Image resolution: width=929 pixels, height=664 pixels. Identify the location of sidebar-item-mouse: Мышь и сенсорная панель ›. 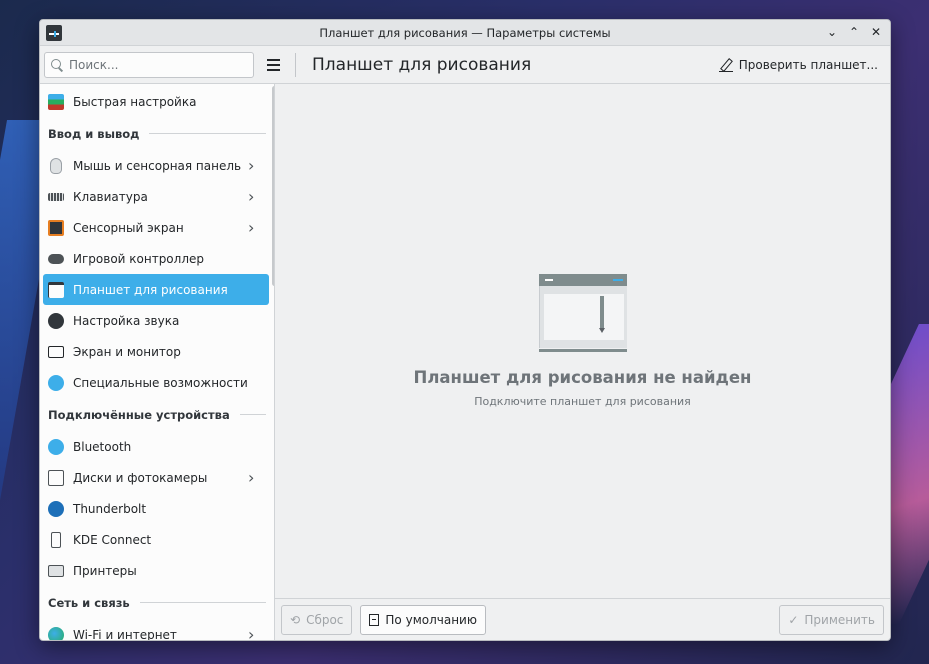
(151, 165).